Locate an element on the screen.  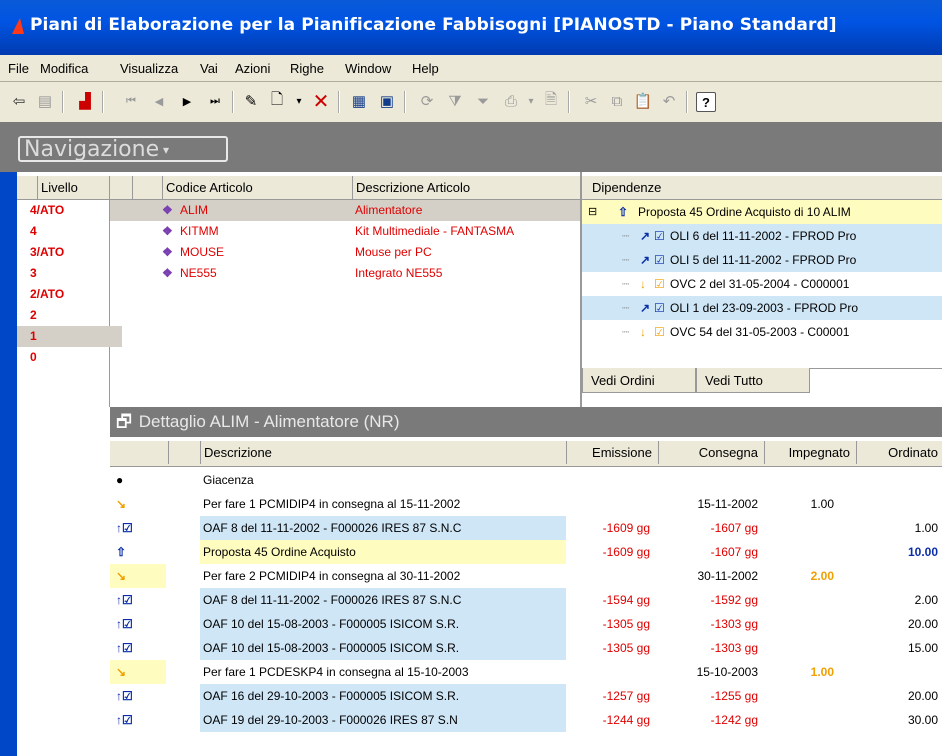
detail-impegnato-header: Impegnato is located at coordinates (810, 452).